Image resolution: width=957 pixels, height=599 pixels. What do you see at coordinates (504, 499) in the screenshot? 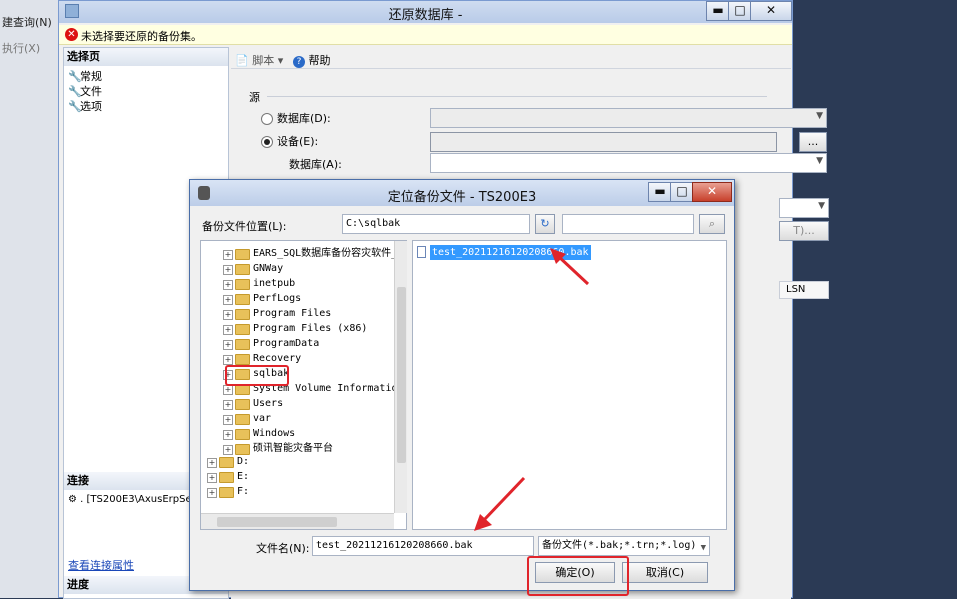
I see `annotation-arrow-filename` at bounding box center [504, 499].